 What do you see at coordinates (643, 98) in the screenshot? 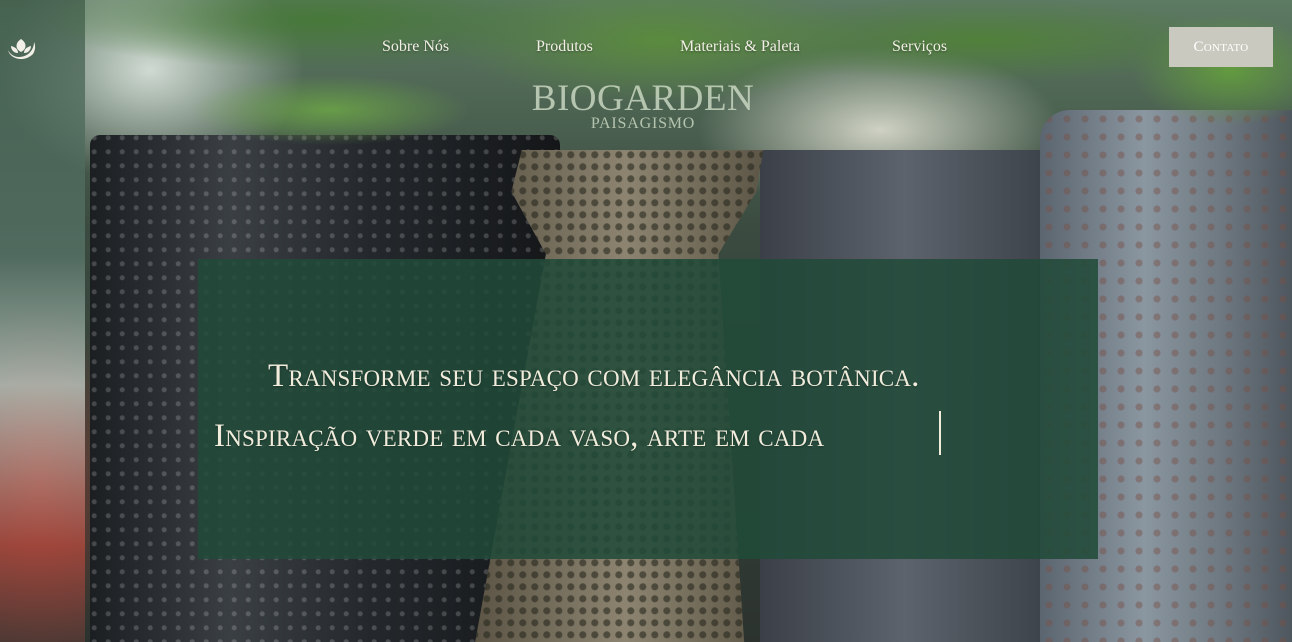
I see `brand-name: BIOGARDEN` at bounding box center [643, 98].